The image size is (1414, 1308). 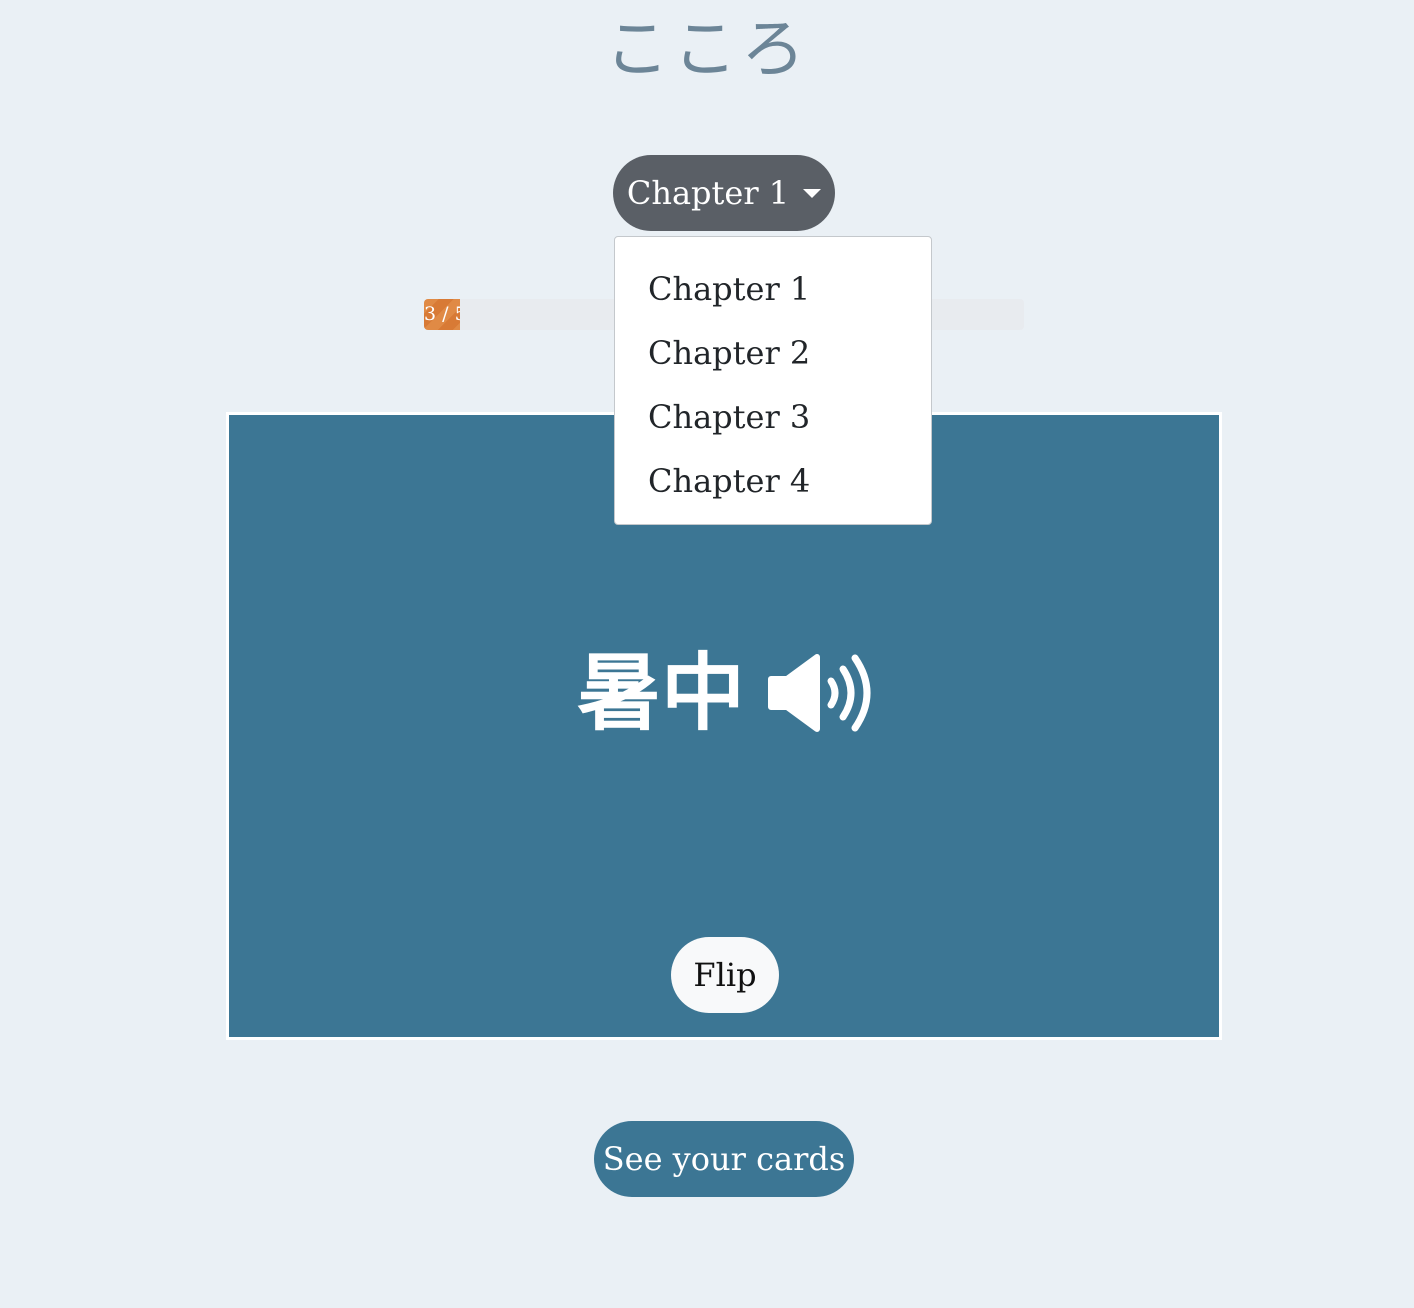 I want to click on dropdown-item-chapter-2: Chapter 2, so click(x=773, y=353).